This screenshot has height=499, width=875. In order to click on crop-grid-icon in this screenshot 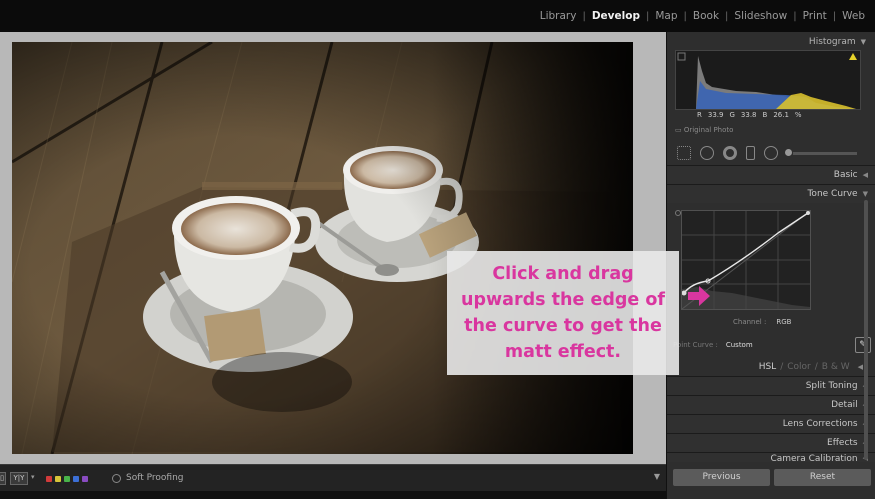, I will do `click(684, 153)`.